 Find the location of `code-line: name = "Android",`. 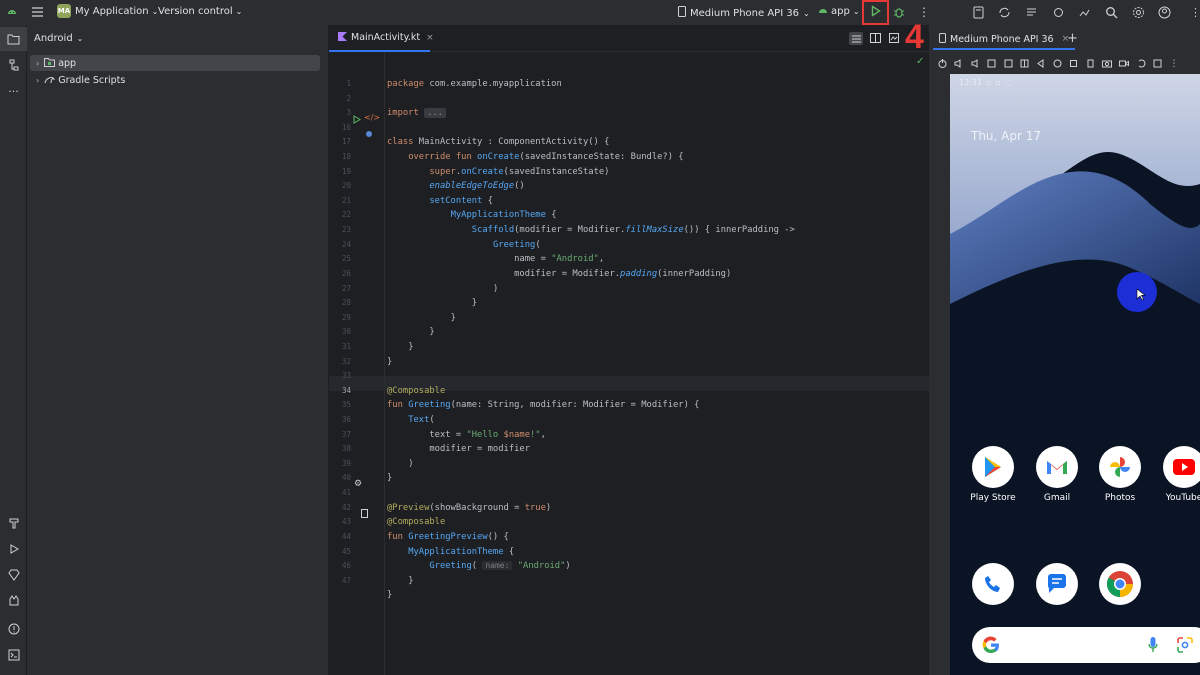

code-line: name = "Android", is located at coordinates (591, 259).